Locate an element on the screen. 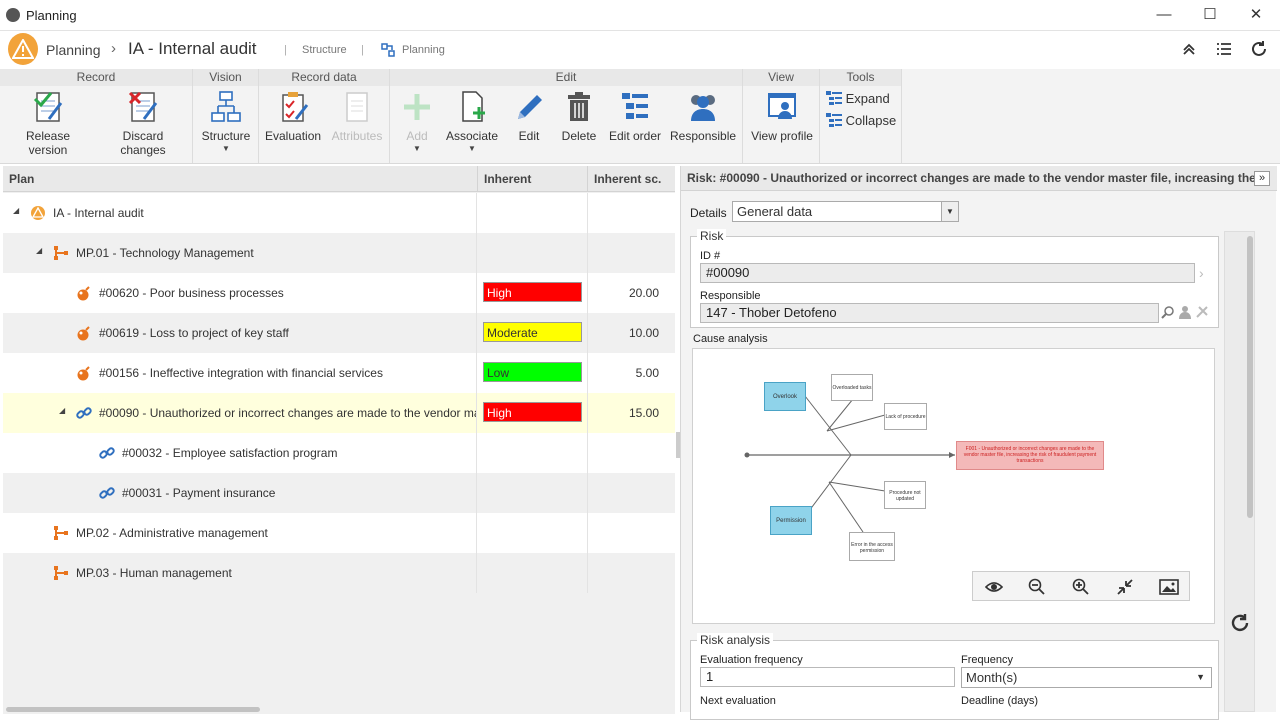  user-icon is located at coordinates (1185, 312).